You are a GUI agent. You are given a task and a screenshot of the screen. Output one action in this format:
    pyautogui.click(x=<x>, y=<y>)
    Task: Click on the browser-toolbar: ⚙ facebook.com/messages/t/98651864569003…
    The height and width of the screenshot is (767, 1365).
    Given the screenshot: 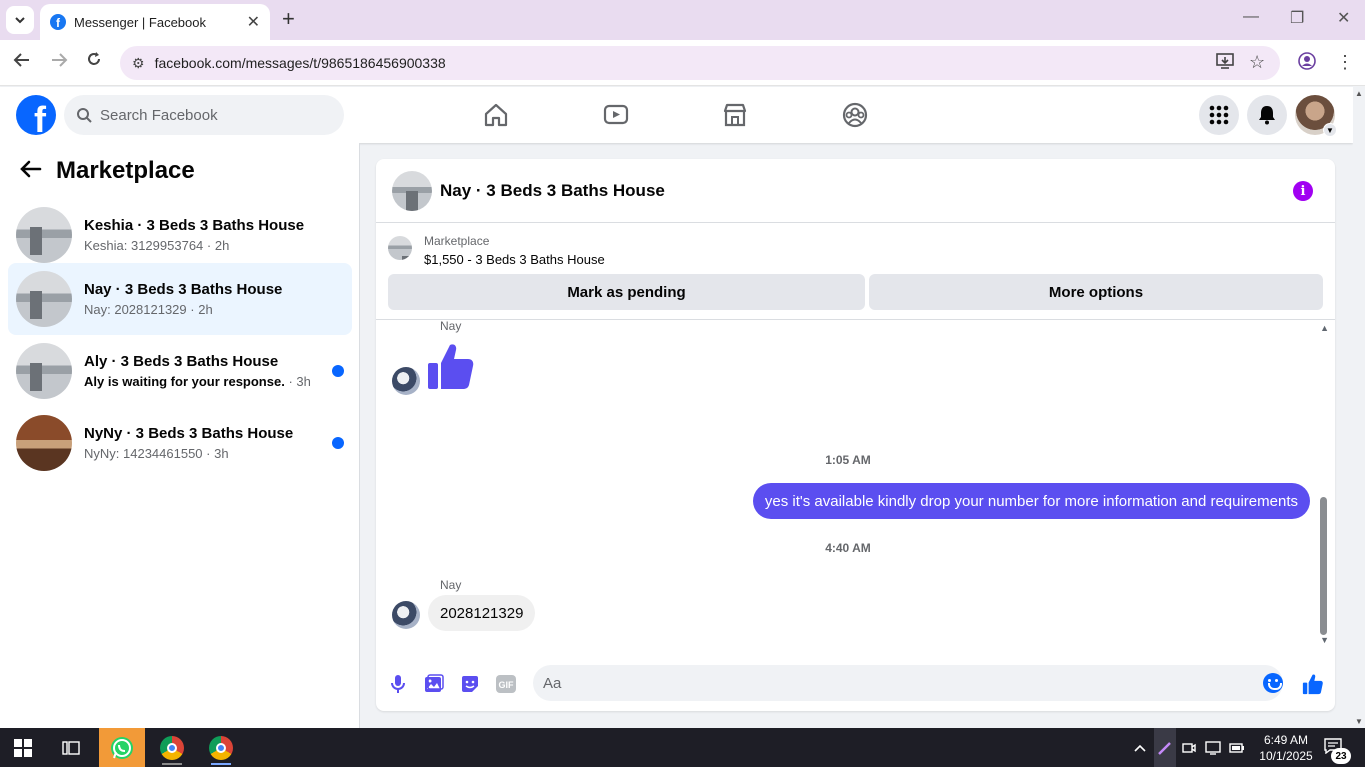 What is the action you would take?
    pyautogui.click(x=682, y=63)
    